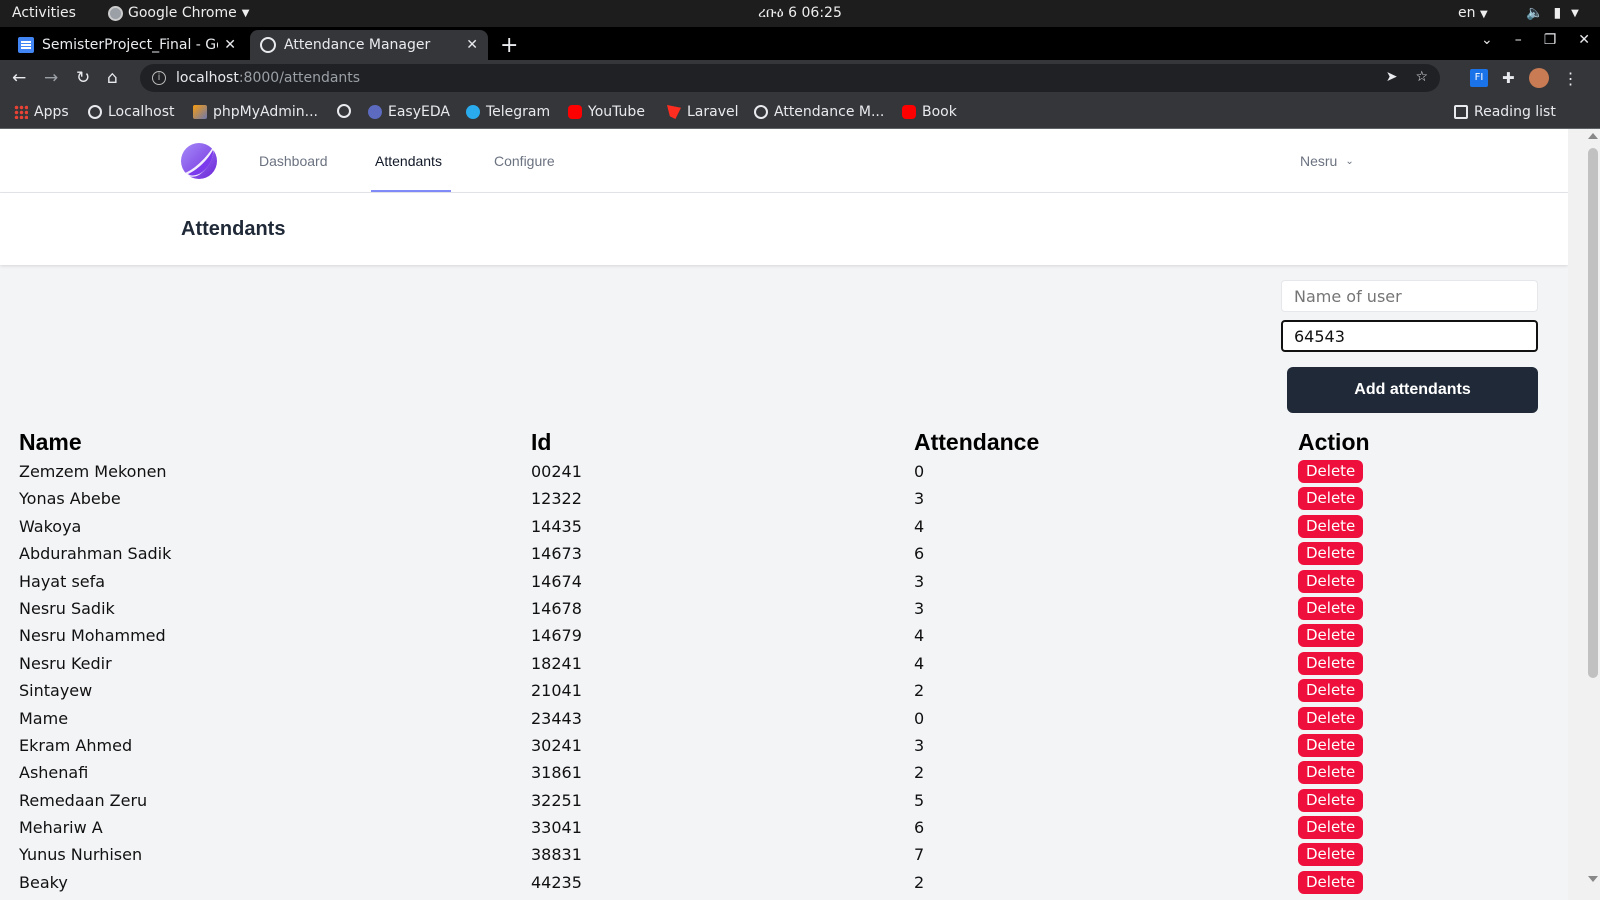  I want to click on new-tab-button: +, so click(509, 45).